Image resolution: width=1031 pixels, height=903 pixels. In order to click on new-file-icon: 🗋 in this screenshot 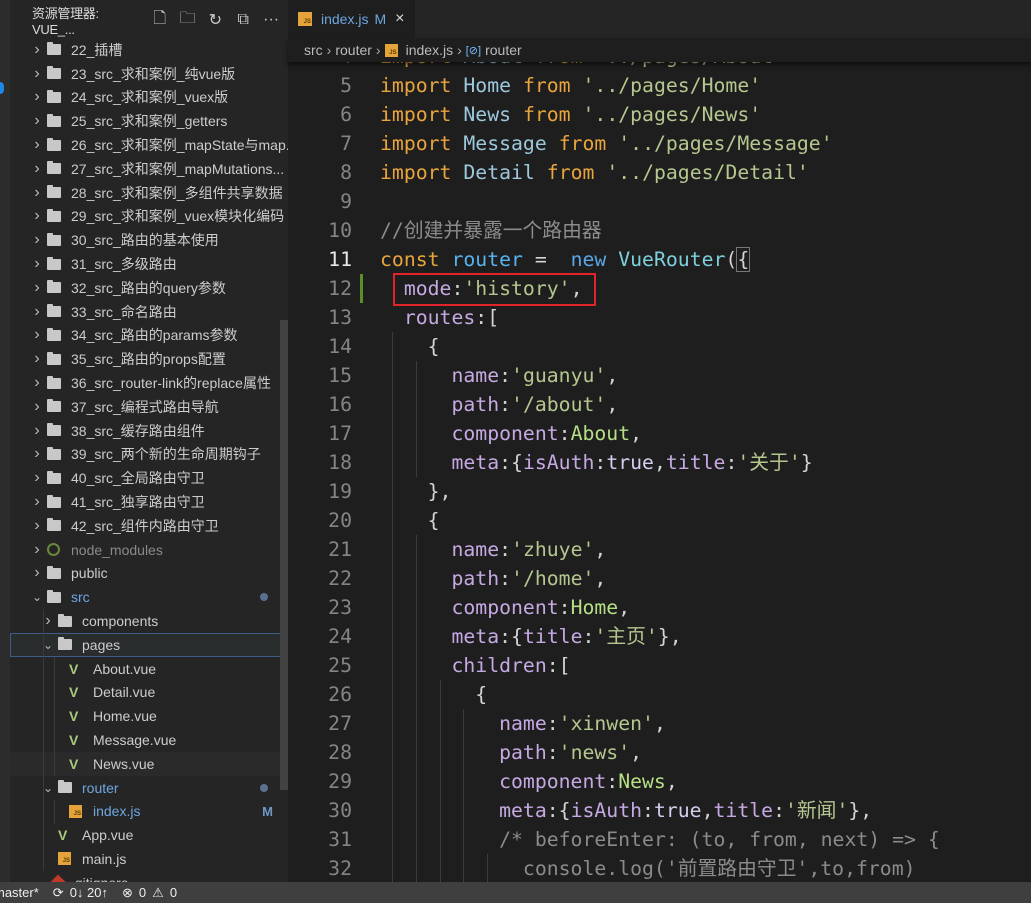, I will do `click(160, 20)`.